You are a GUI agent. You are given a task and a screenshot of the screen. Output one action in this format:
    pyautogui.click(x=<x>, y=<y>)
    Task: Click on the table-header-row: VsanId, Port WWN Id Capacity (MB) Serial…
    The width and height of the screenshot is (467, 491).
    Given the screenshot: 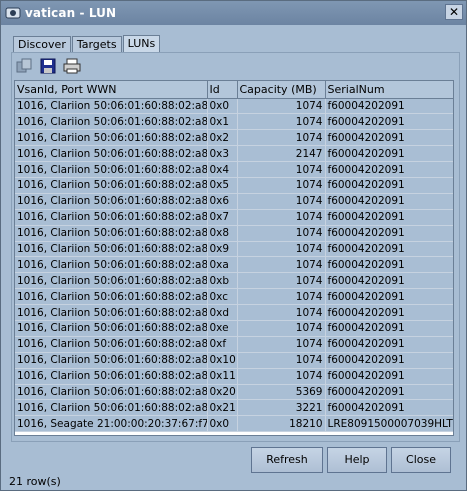 What is the action you would take?
    pyautogui.click(x=234, y=90)
    